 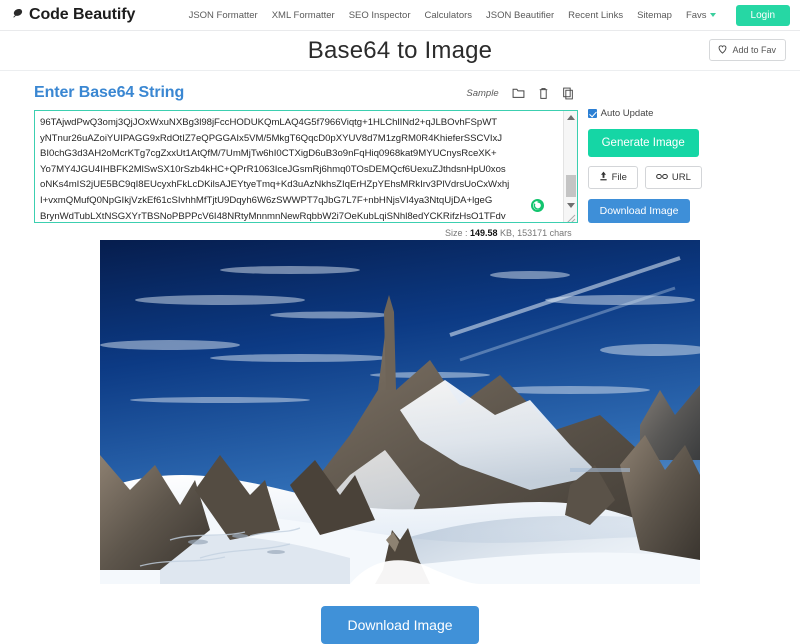 I want to click on checkbox-checked-icon, so click(x=592, y=113).